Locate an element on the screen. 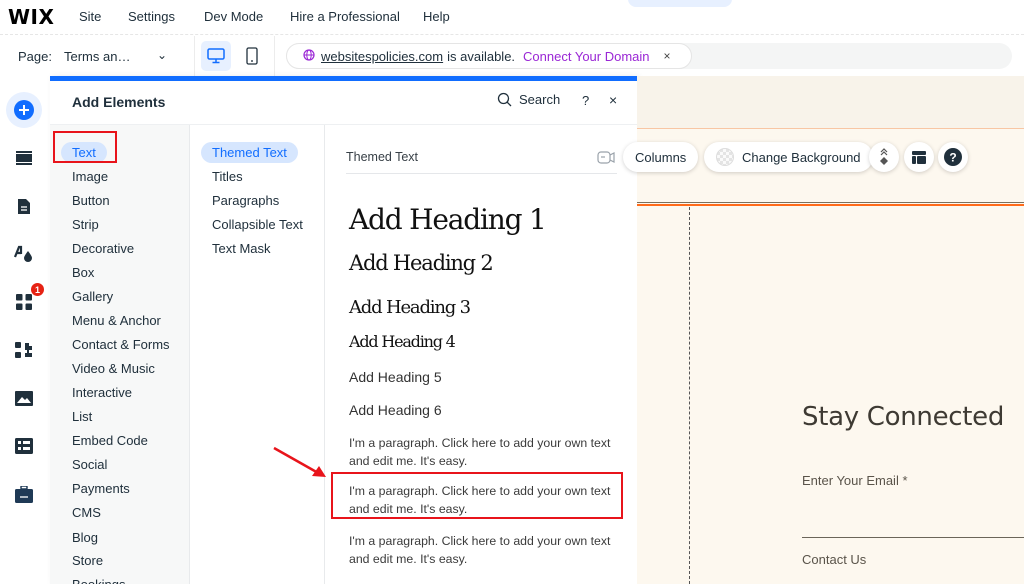  change-background-button: Change Background is located at coordinates (788, 157).